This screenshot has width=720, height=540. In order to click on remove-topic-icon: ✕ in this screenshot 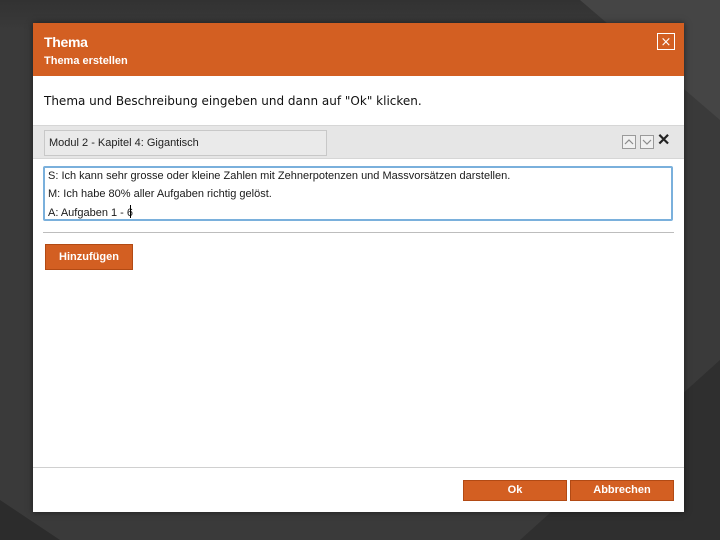, I will do `click(663, 141)`.